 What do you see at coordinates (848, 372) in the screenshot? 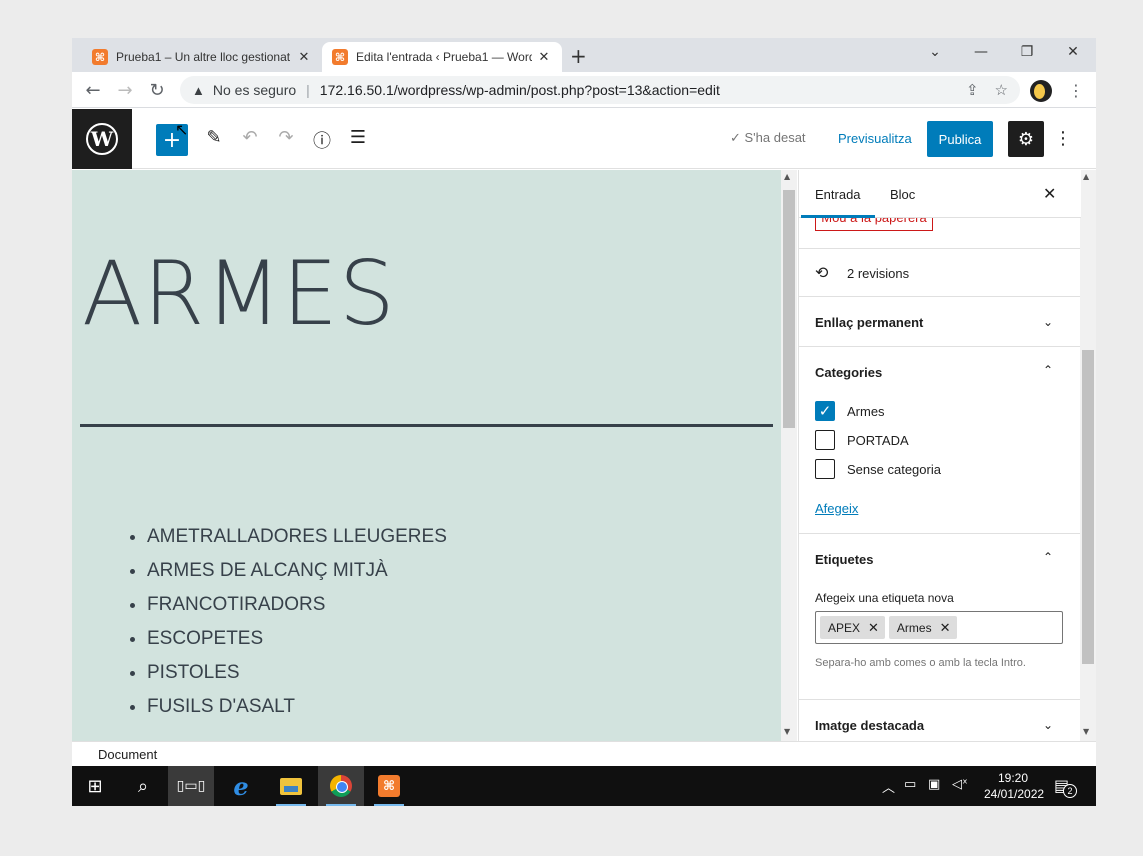
I see `categories-heading: Categories` at bounding box center [848, 372].